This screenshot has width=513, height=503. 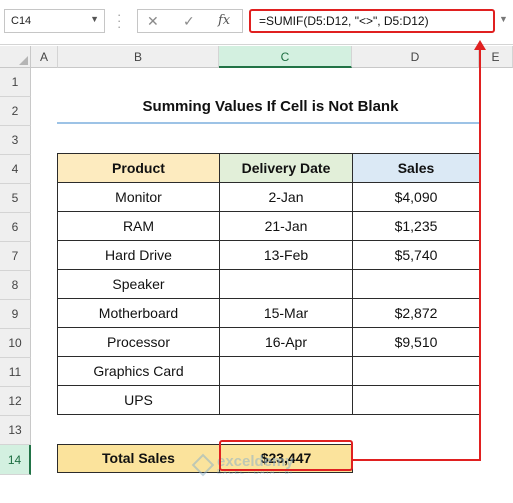 I want to click on column-header-d: D, so click(x=415, y=57).